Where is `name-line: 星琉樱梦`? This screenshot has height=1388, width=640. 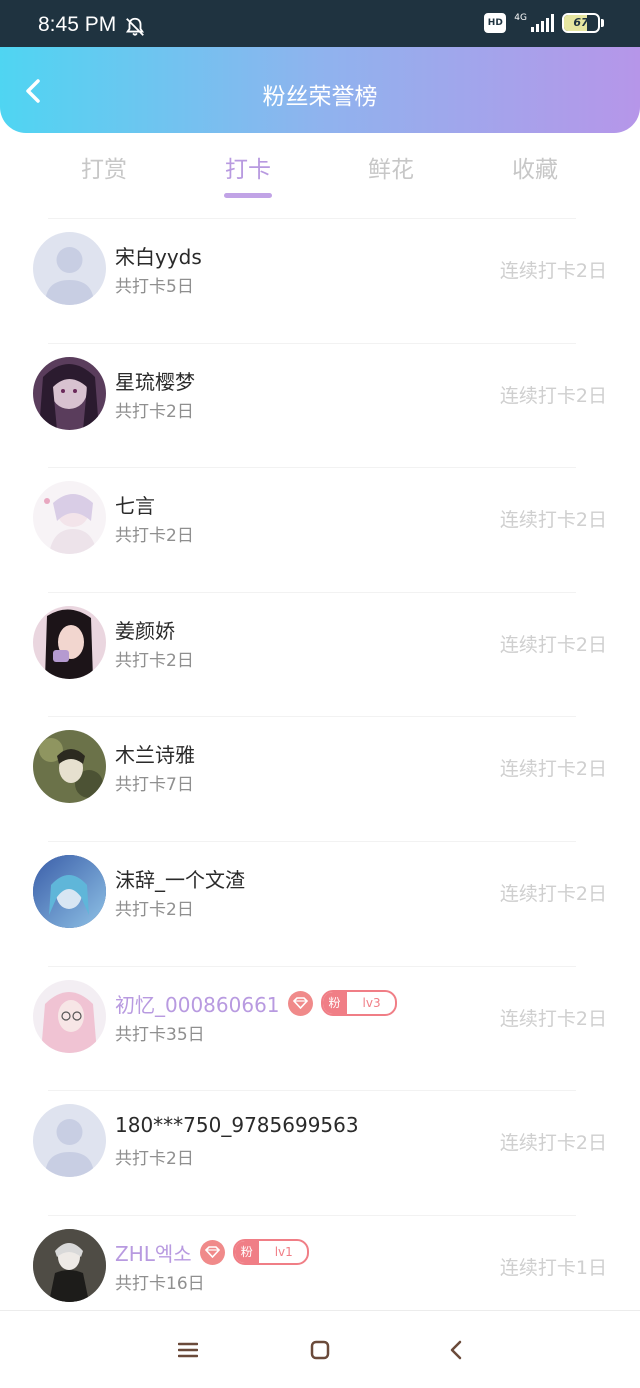 name-line: 星琉樱梦 is located at coordinates (155, 380).